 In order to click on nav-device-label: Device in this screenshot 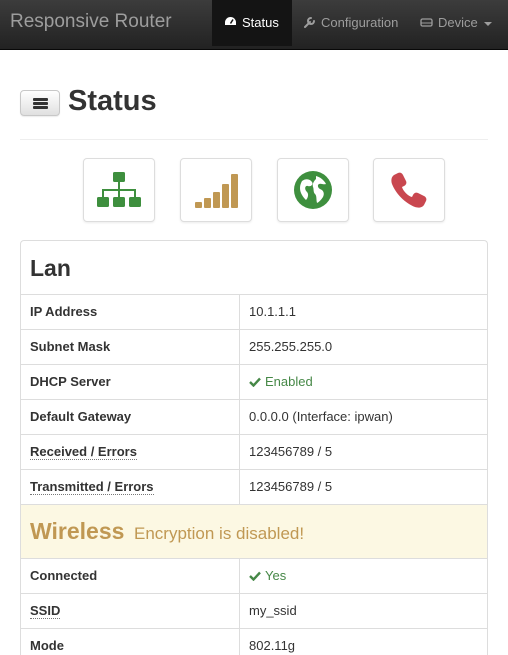, I will do `click(458, 22)`.